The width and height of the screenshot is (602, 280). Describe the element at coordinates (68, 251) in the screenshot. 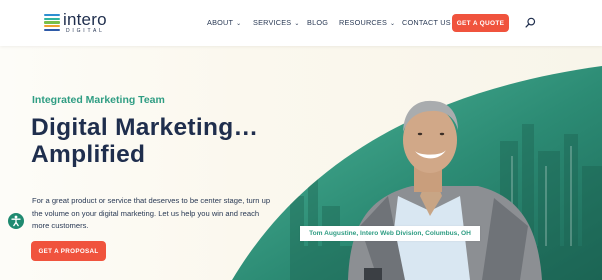

I see `get-a-proposal-button: GET A PROPOSAL` at that location.